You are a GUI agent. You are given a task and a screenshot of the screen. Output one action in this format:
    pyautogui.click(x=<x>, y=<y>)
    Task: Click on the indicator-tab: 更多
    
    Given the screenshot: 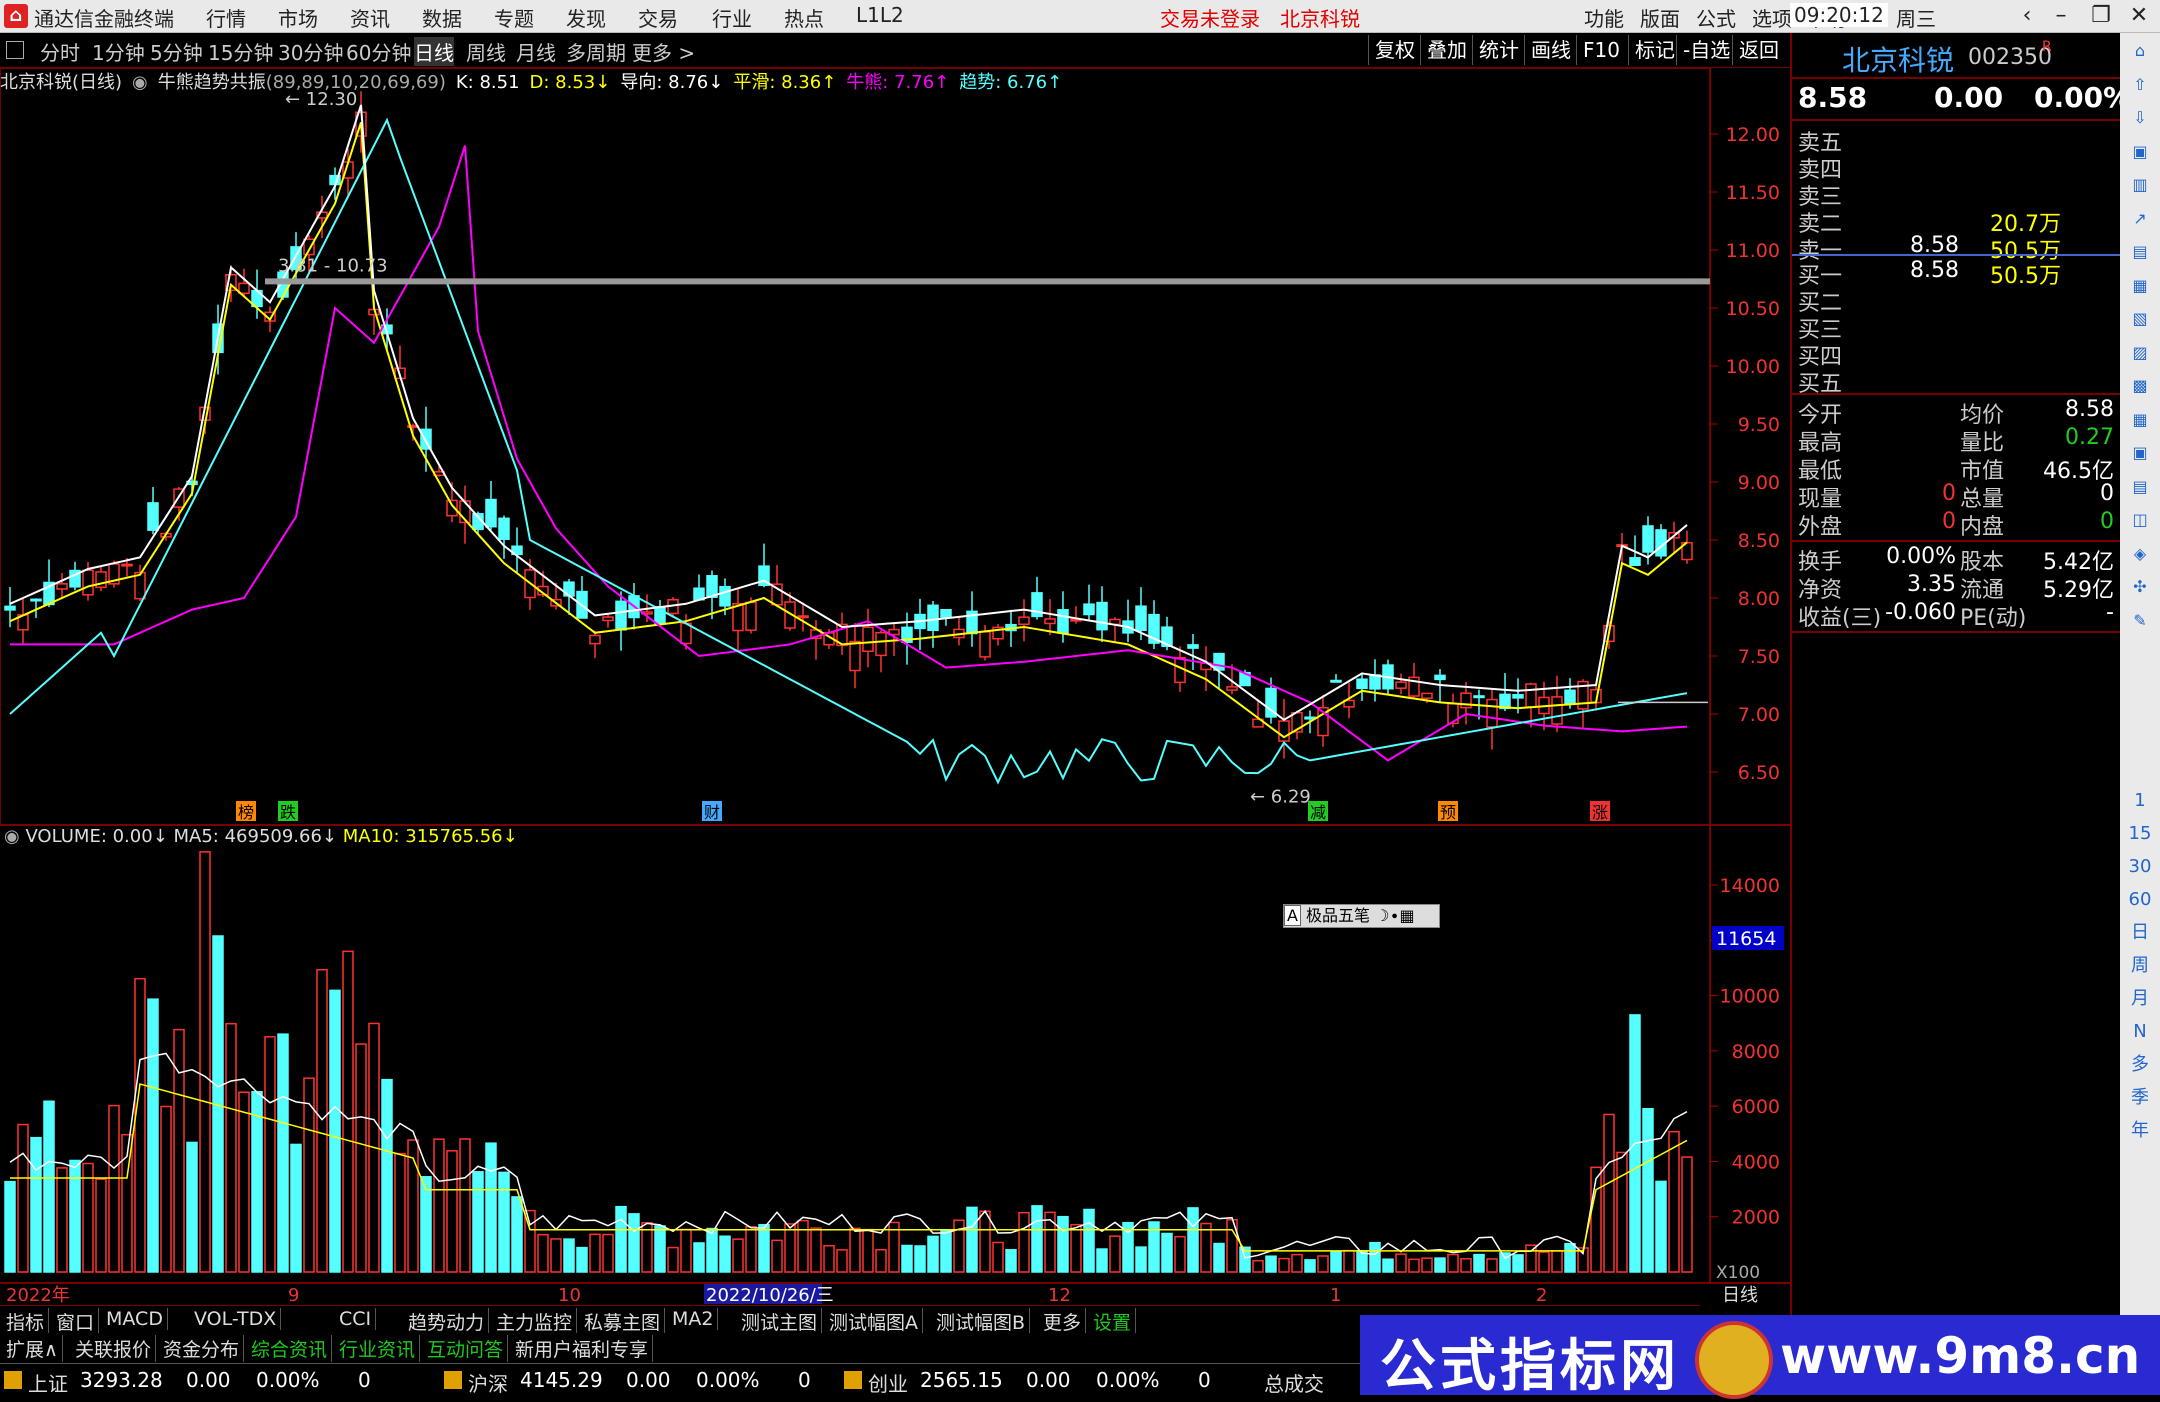 What is the action you would take?
    pyautogui.click(x=1063, y=1321)
    